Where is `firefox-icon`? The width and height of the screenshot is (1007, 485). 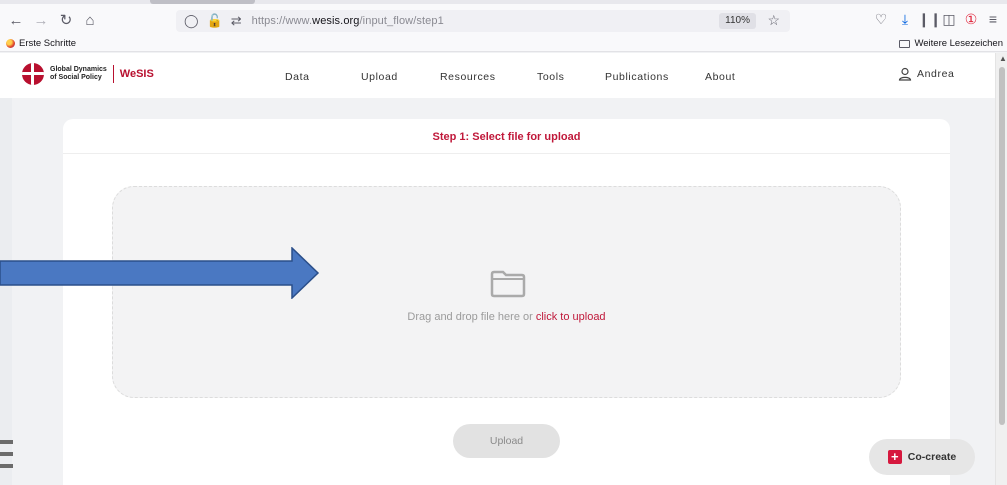
firefox-icon is located at coordinates (10, 43).